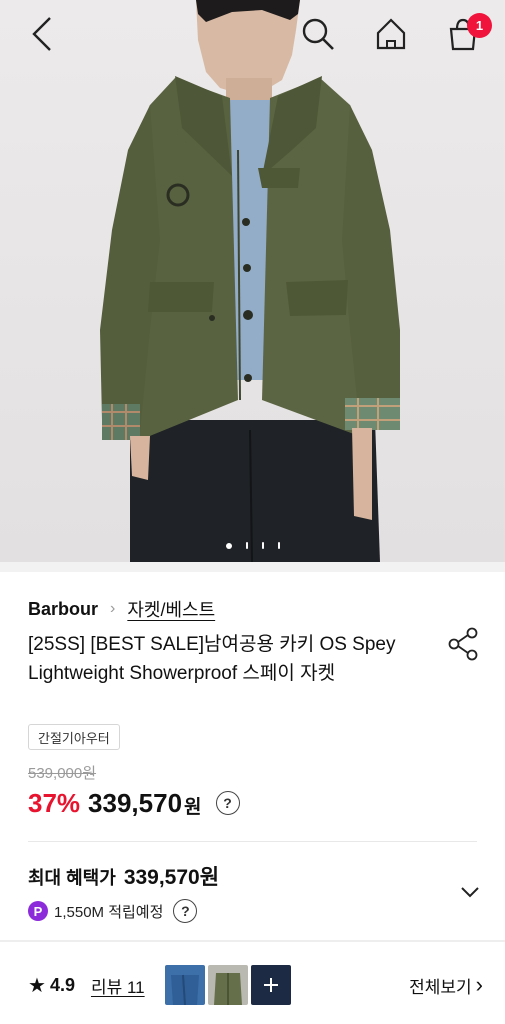 The height and width of the screenshot is (1024, 505). What do you see at coordinates (227, 803) in the screenshot?
I see `price-info-icon: ?` at bounding box center [227, 803].